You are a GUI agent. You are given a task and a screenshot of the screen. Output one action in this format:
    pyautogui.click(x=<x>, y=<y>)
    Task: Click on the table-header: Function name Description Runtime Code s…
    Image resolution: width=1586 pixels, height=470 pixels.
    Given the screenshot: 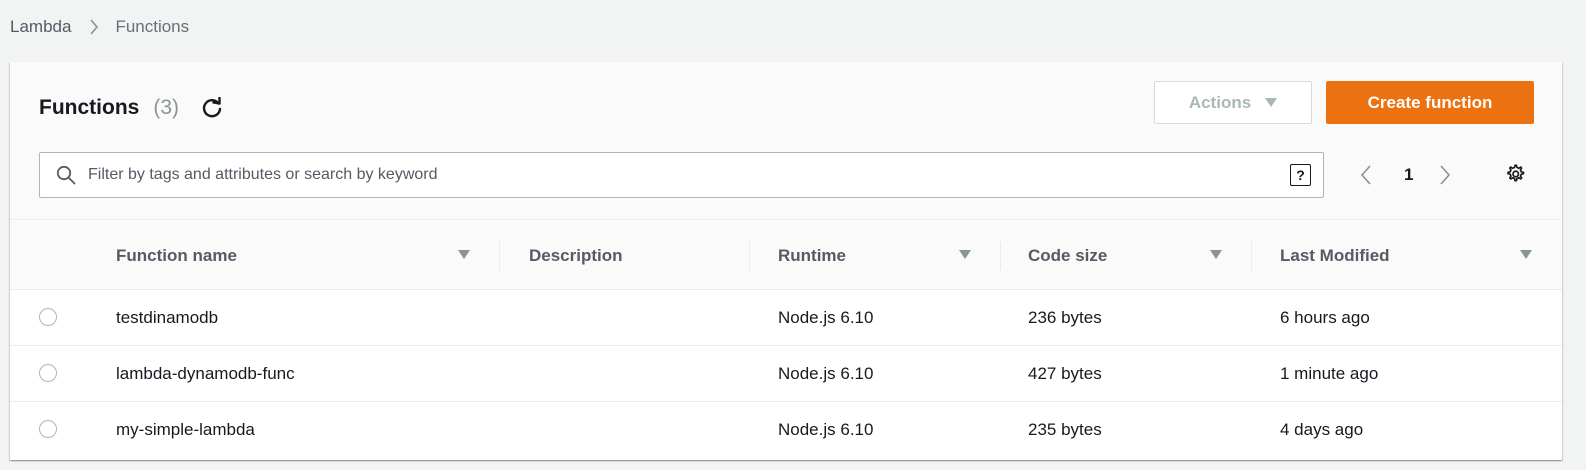 What is the action you would take?
    pyautogui.click(x=786, y=255)
    